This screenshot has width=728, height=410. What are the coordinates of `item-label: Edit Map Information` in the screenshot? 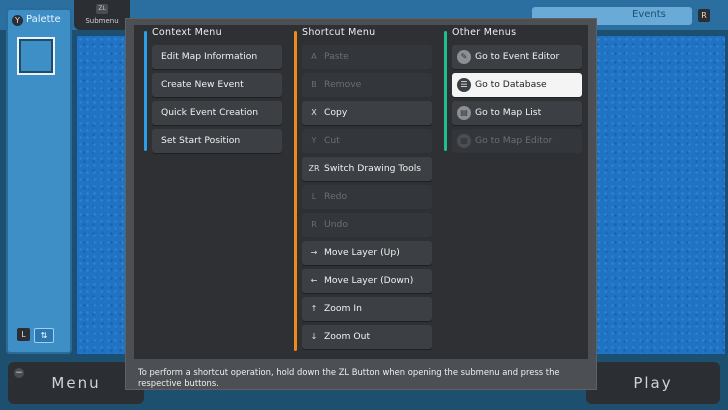 It's located at (209, 56).